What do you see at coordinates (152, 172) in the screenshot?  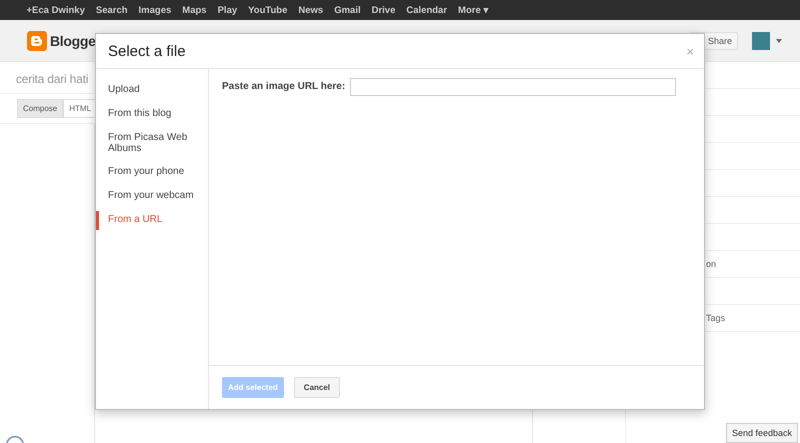 I see `source-tab: From your phone` at bounding box center [152, 172].